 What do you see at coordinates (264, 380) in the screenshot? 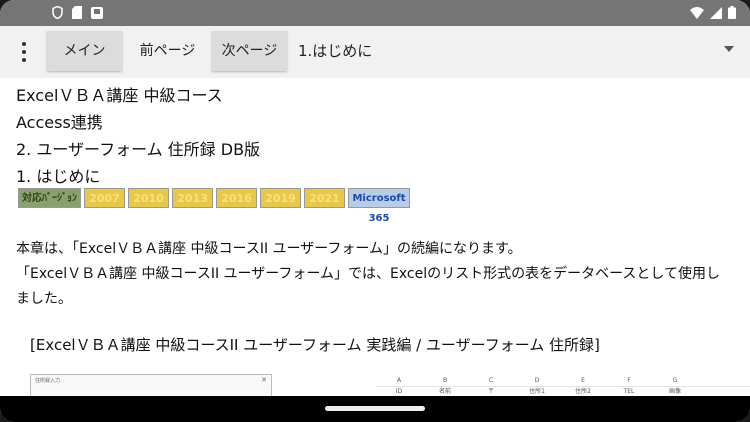
I see `close-icon: ✕` at bounding box center [264, 380].